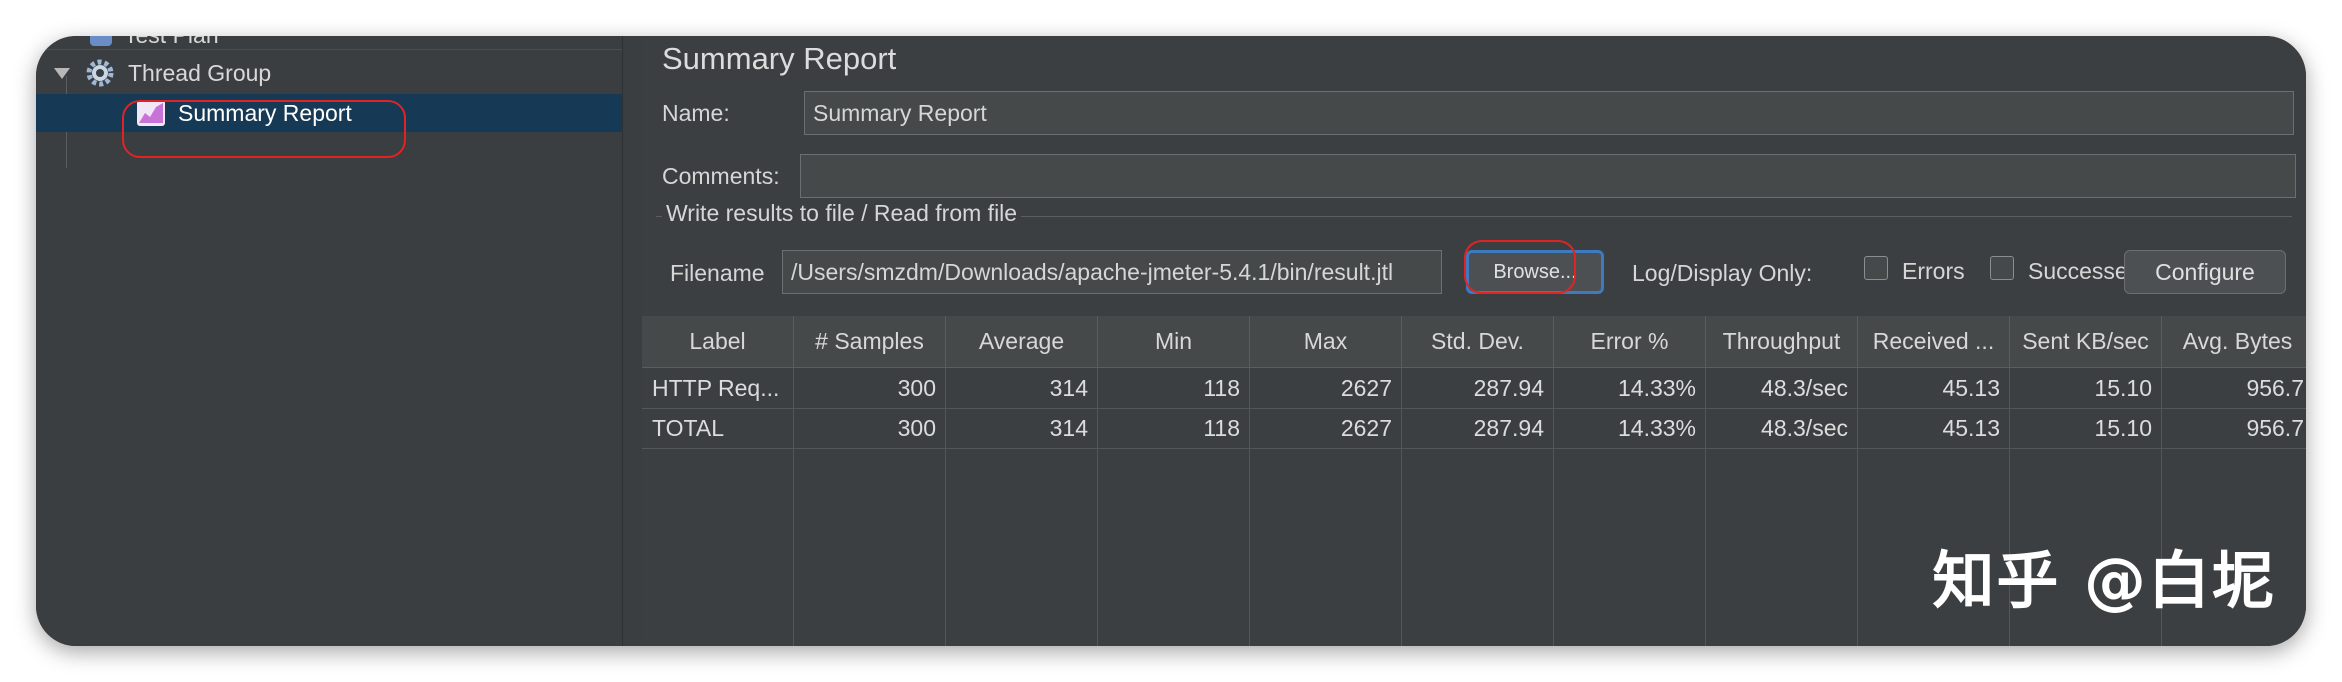 The height and width of the screenshot is (682, 2342). What do you see at coordinates (1630, 342) in the screenshot?
I see `column-header-error-pct: Error %` at bounding box center [1630, 342].